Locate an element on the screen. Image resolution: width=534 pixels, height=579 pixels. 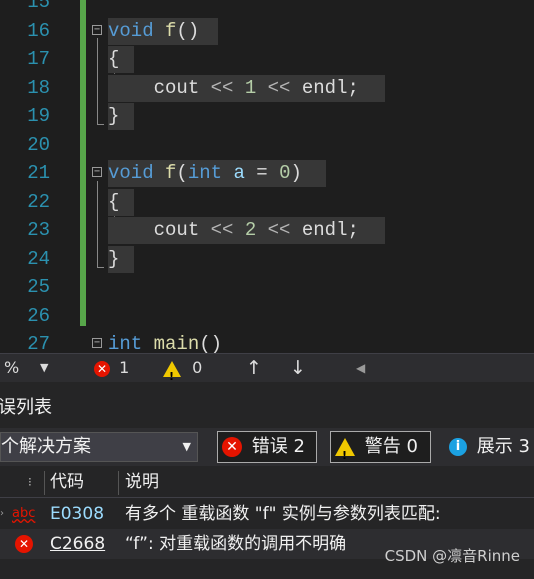
scope-dropdown: 个解决方案 ▼ is located at coordinates (99, 447).